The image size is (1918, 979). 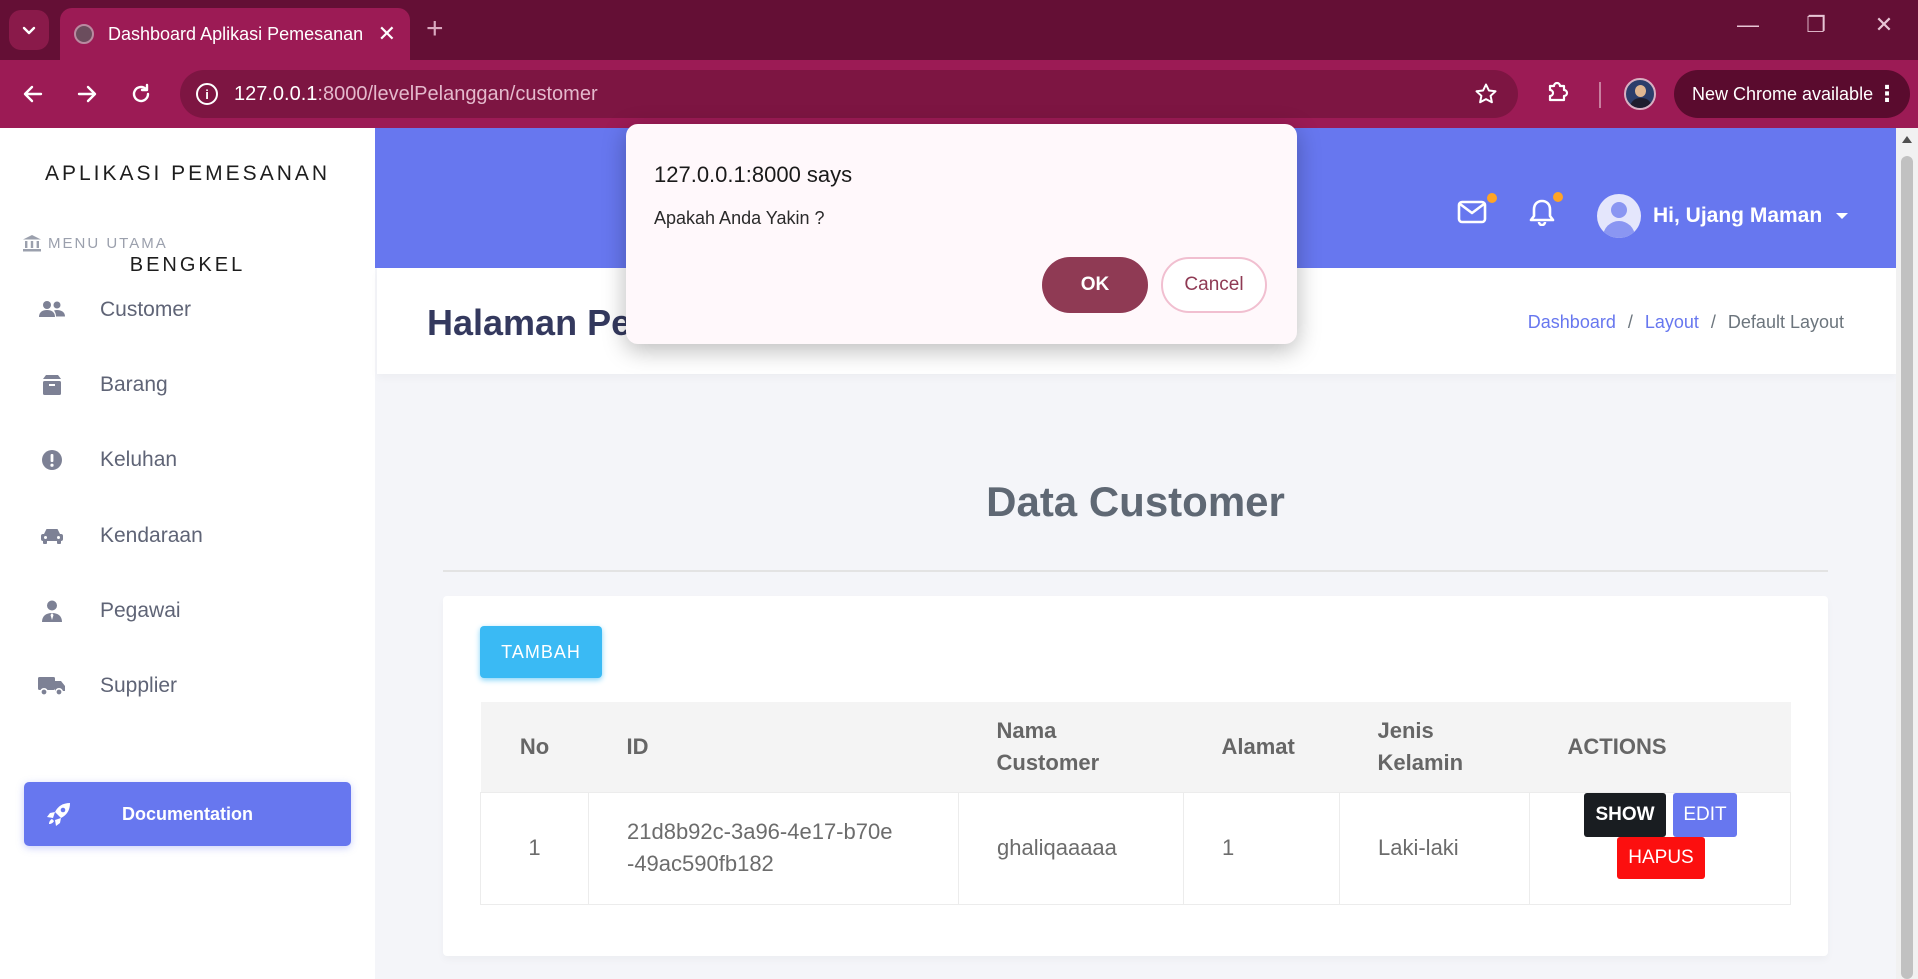 What do you see at coordinates (1135, 501) in the screenshot?
I see `content-heading: Data Customer` at bounding box center [1135, 501].